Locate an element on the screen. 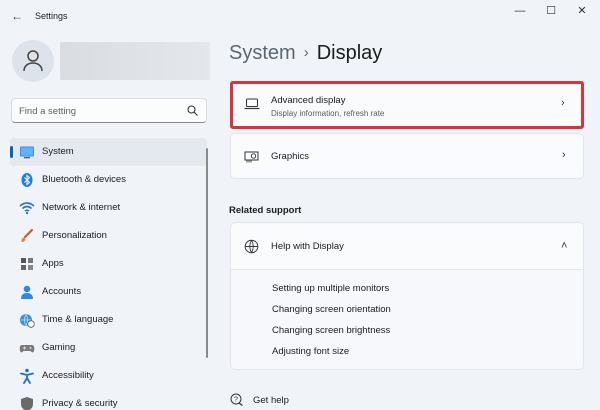 This screenshot has width=600, height=410. sidebar-item-gaming: Gaming is located at coordinates (108, 348).